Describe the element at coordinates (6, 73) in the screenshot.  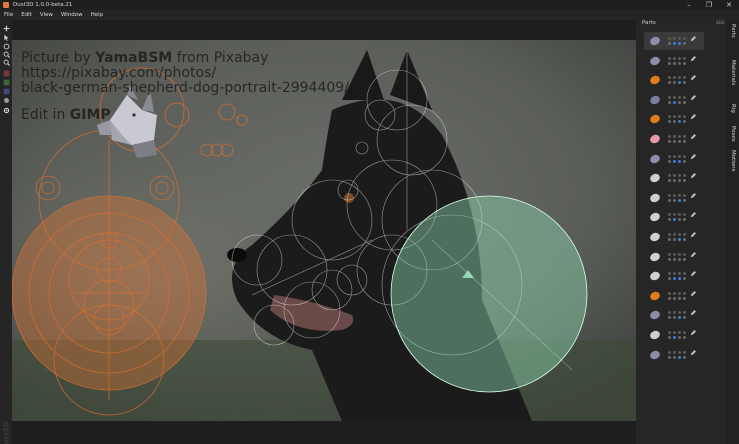
I see `x-mirror-icon` at that location.